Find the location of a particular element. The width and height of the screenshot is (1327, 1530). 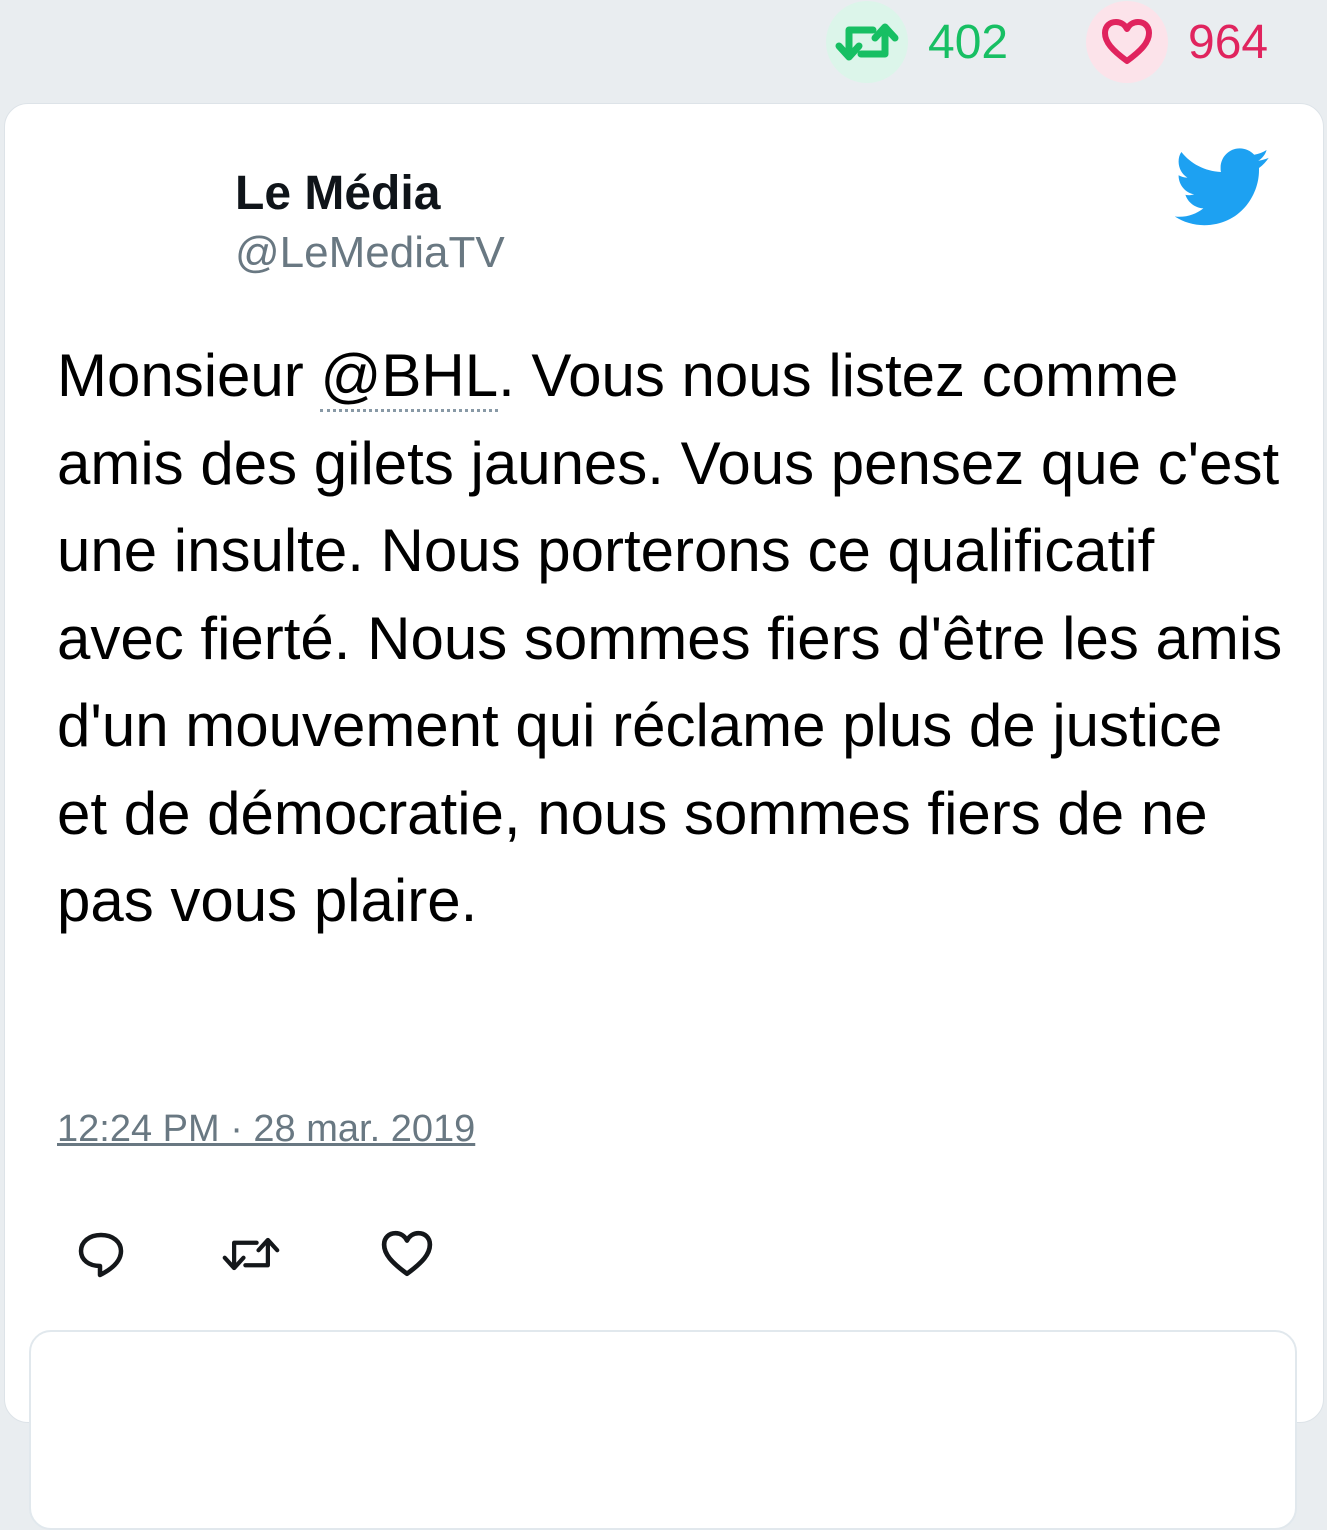

reply-icon is located at coordinates (101, 1254).